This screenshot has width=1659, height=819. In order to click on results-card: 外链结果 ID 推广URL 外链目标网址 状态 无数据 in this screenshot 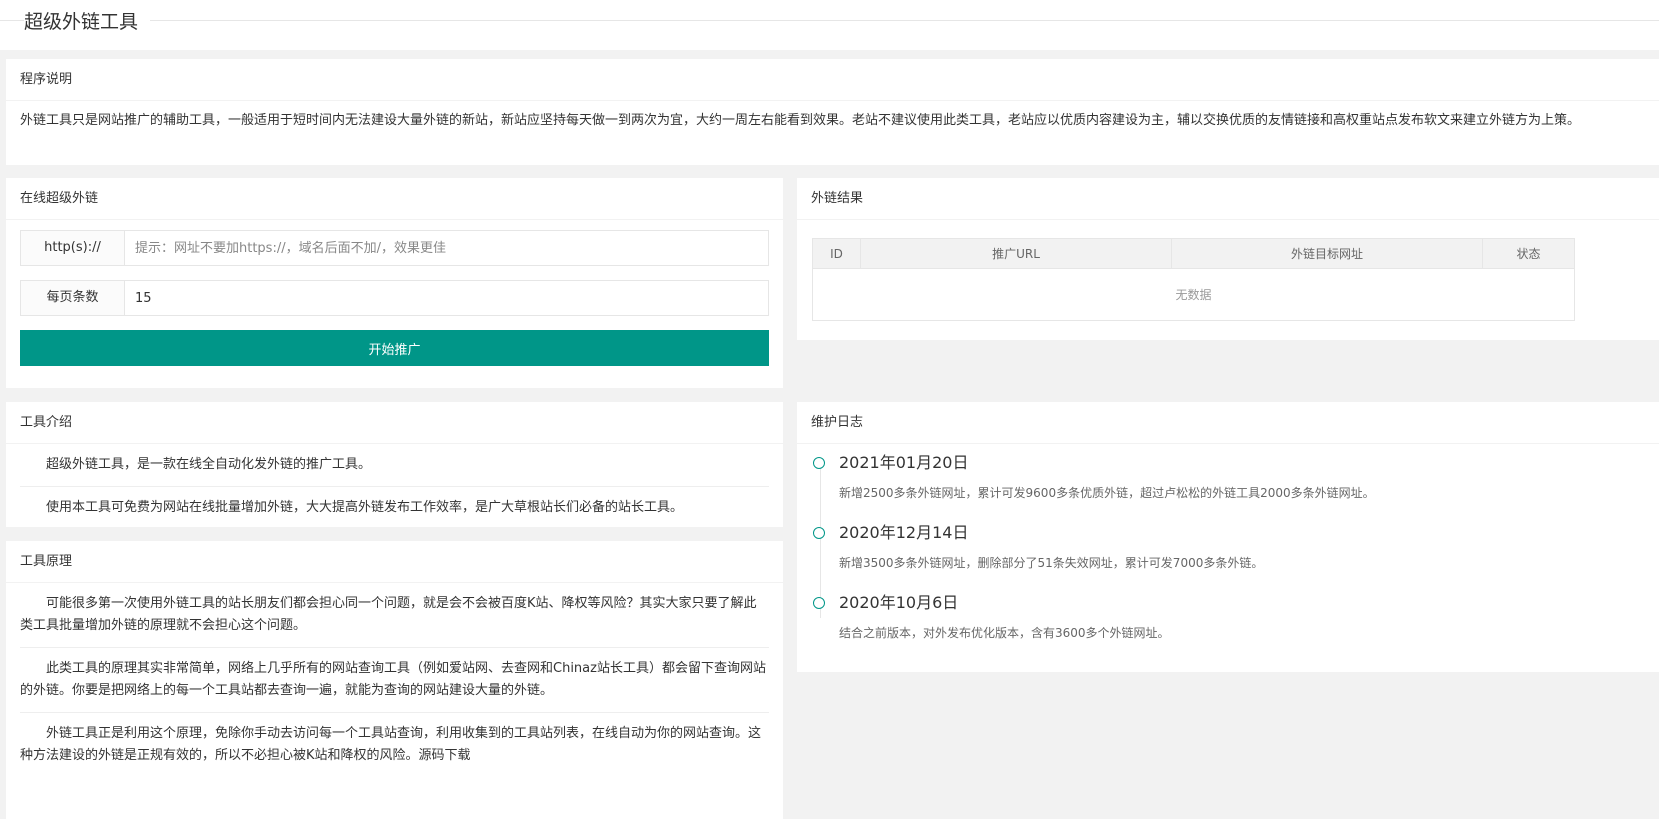, I will do `click(1228, 259)`.